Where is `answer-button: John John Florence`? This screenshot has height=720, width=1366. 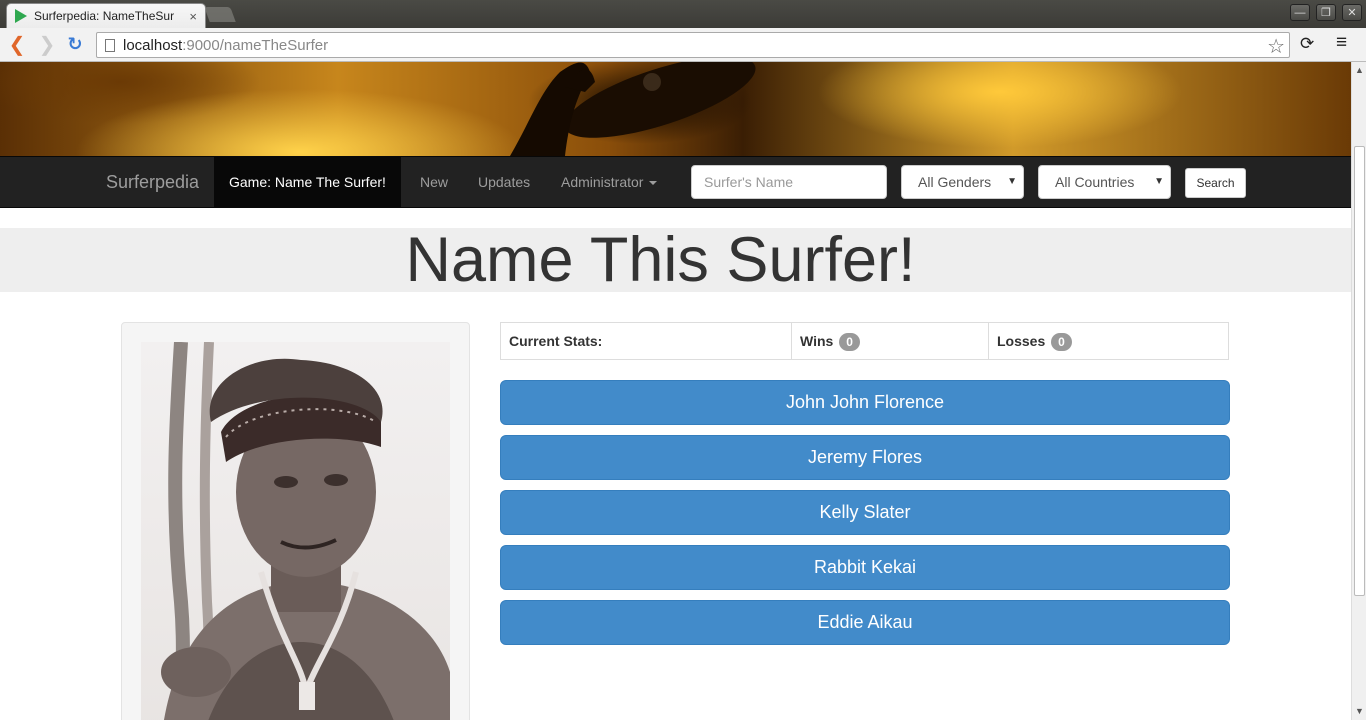 answer-button: John John Florence is located at coordinates (865, 402).